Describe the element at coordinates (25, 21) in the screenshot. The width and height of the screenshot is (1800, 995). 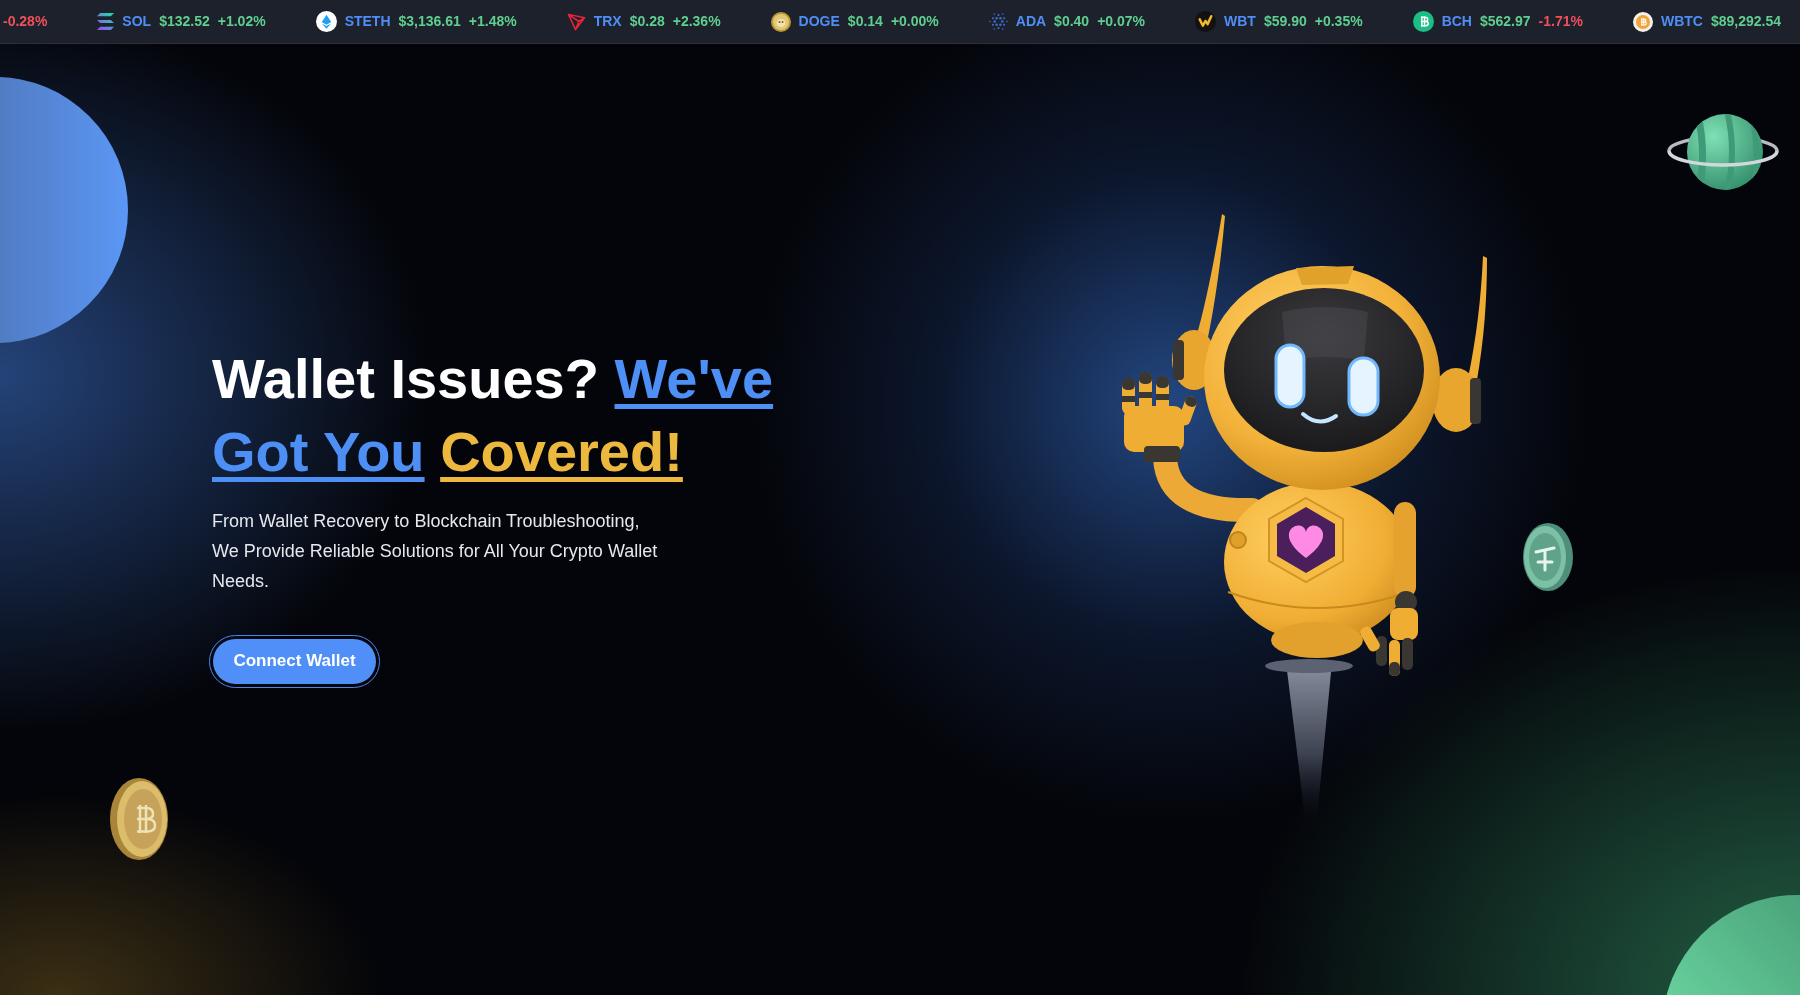
I see `ticker-change: -0.28%` at that location.